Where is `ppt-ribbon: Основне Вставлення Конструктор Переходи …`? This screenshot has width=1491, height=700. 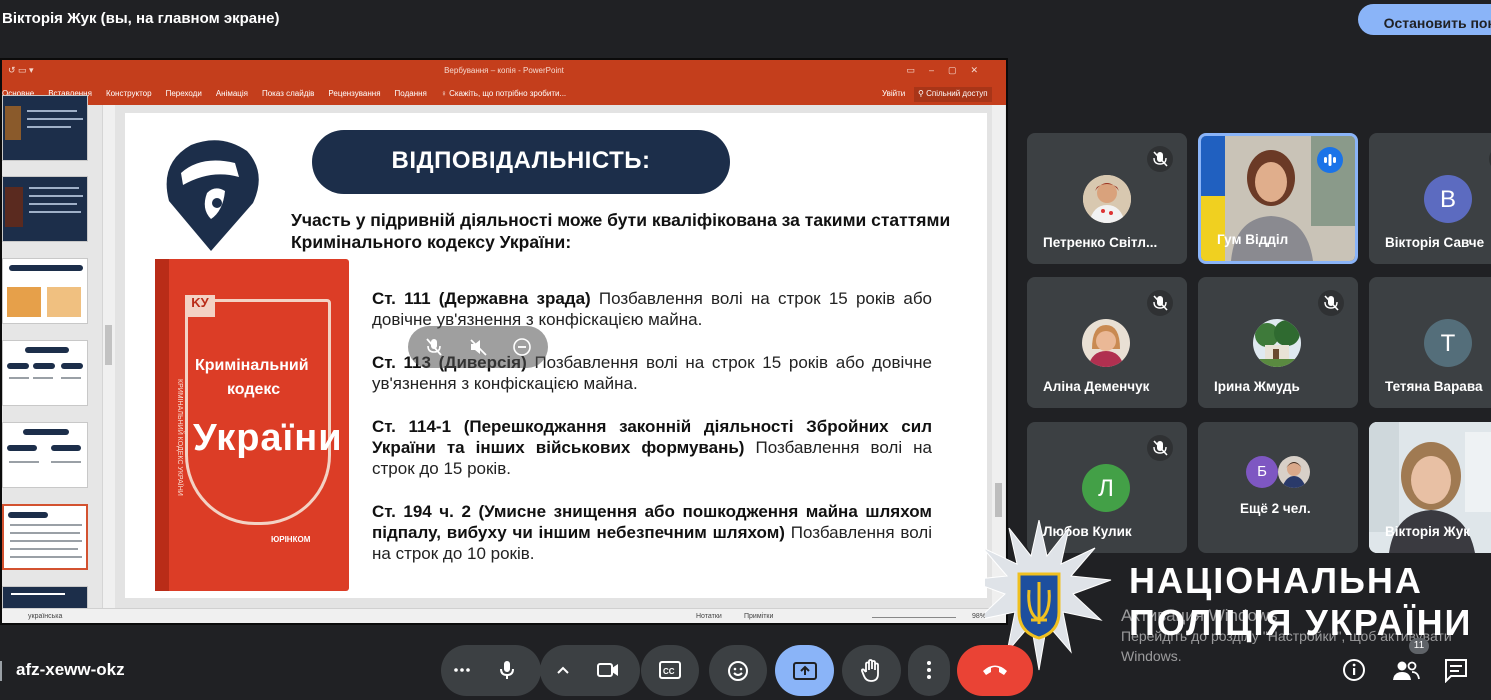
ppt-ribbon: Основне Вставлення Конструктор Переходи … is located at coordinates (504, 94).